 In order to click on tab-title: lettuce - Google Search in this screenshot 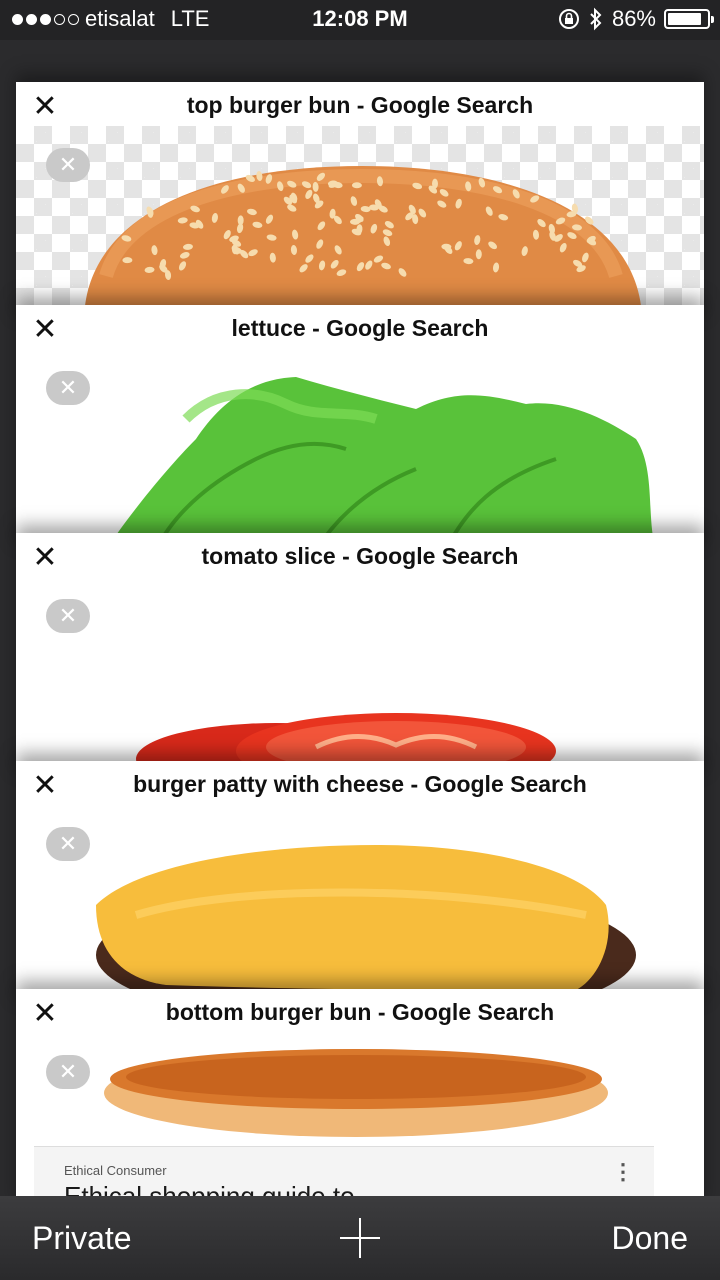, I will do `click(360, 328)`.